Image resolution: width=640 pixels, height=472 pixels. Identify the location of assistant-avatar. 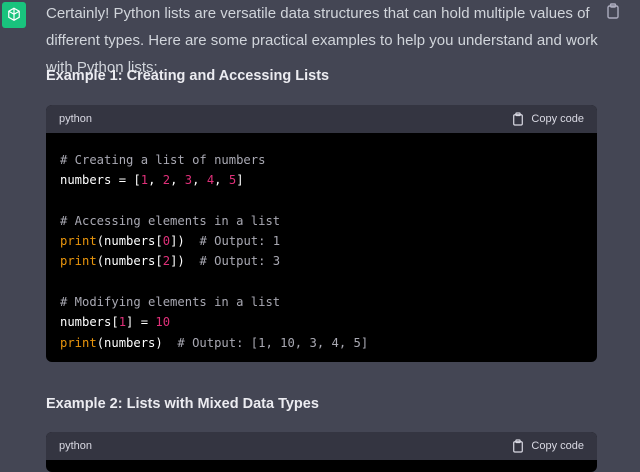
(14, 15).